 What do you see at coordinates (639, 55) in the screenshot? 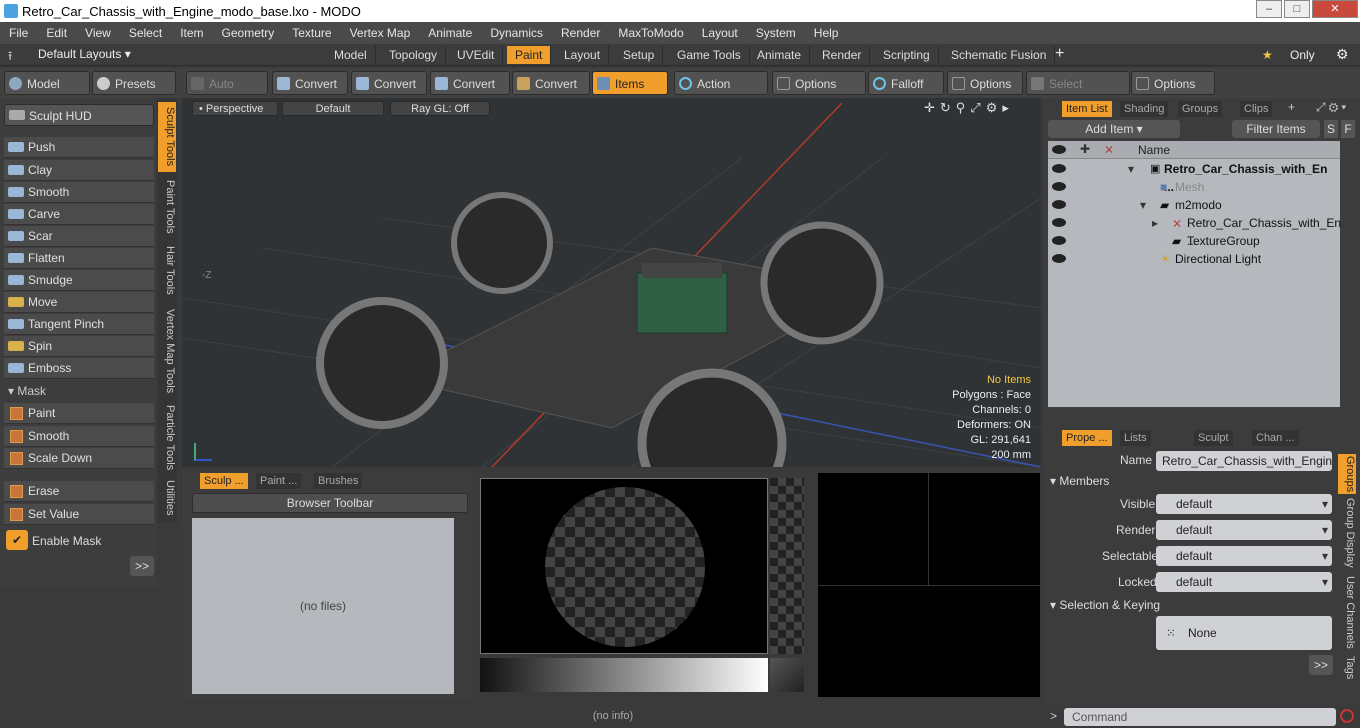
I see `tab-setup: Setup` at bounding box center [639, 55].